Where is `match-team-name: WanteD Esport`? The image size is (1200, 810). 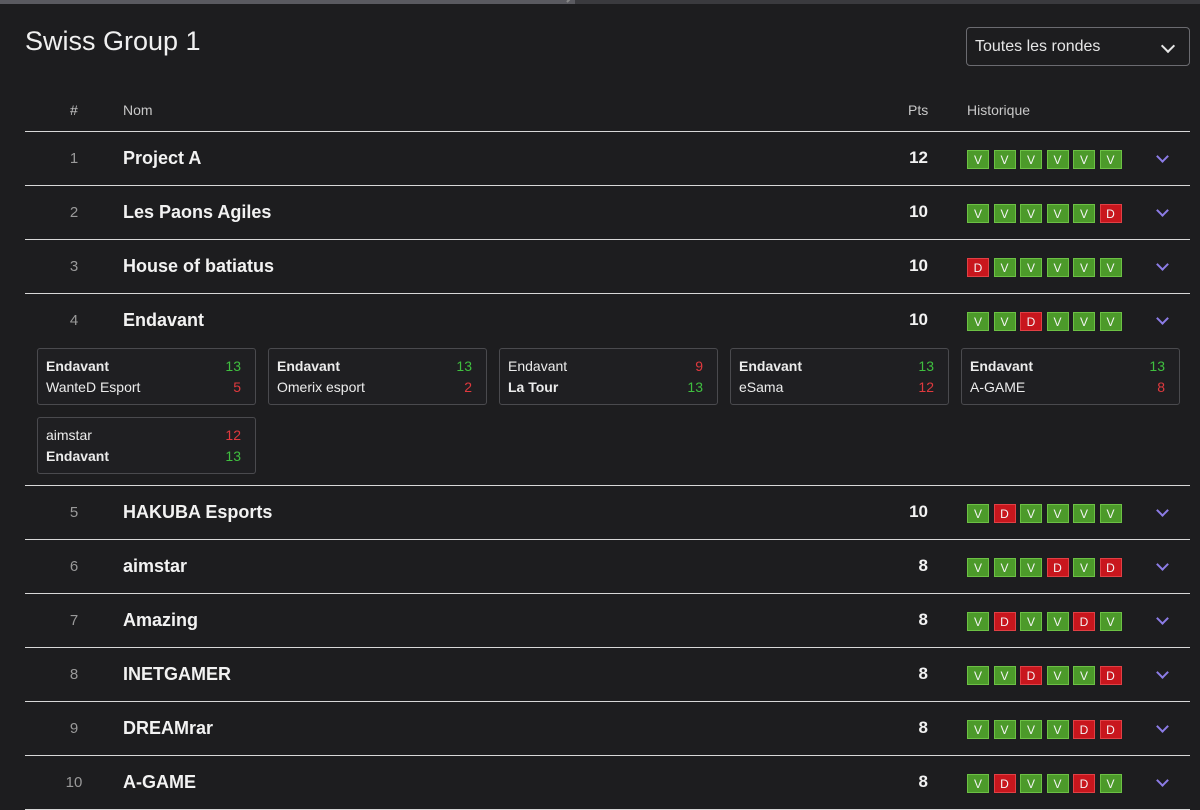
match-team-name: WanteD Esport is located at coordinates (93, 387).